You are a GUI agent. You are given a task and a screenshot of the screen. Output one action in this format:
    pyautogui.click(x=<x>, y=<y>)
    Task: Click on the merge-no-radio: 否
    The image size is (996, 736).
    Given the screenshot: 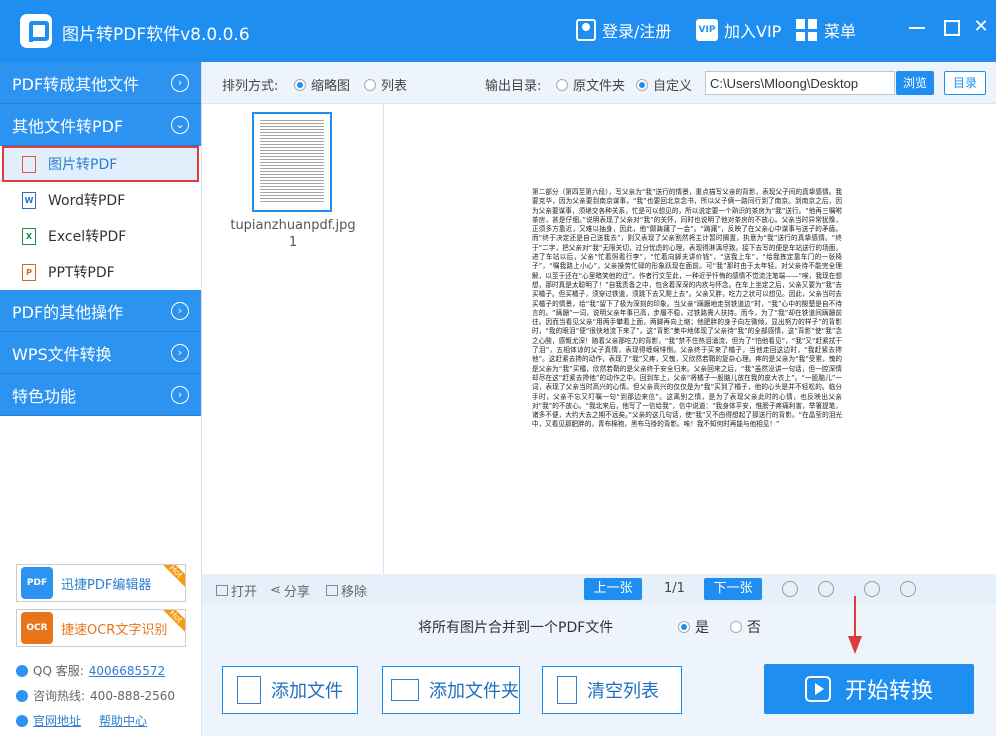 What is the action you would take?
    pyautogui.click(x=745, y=627)
    